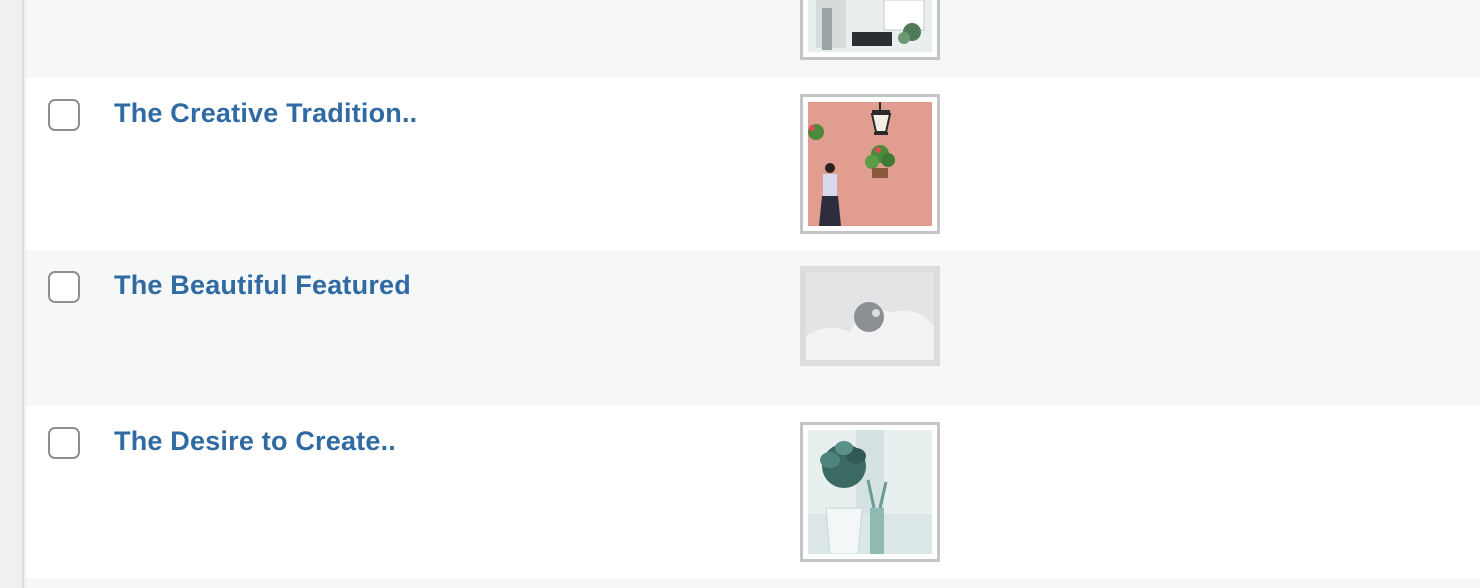  Describe the element at coordinates (255, 441) in the screenshot. I see `post-title-link: The Desire to Create..` at that location.